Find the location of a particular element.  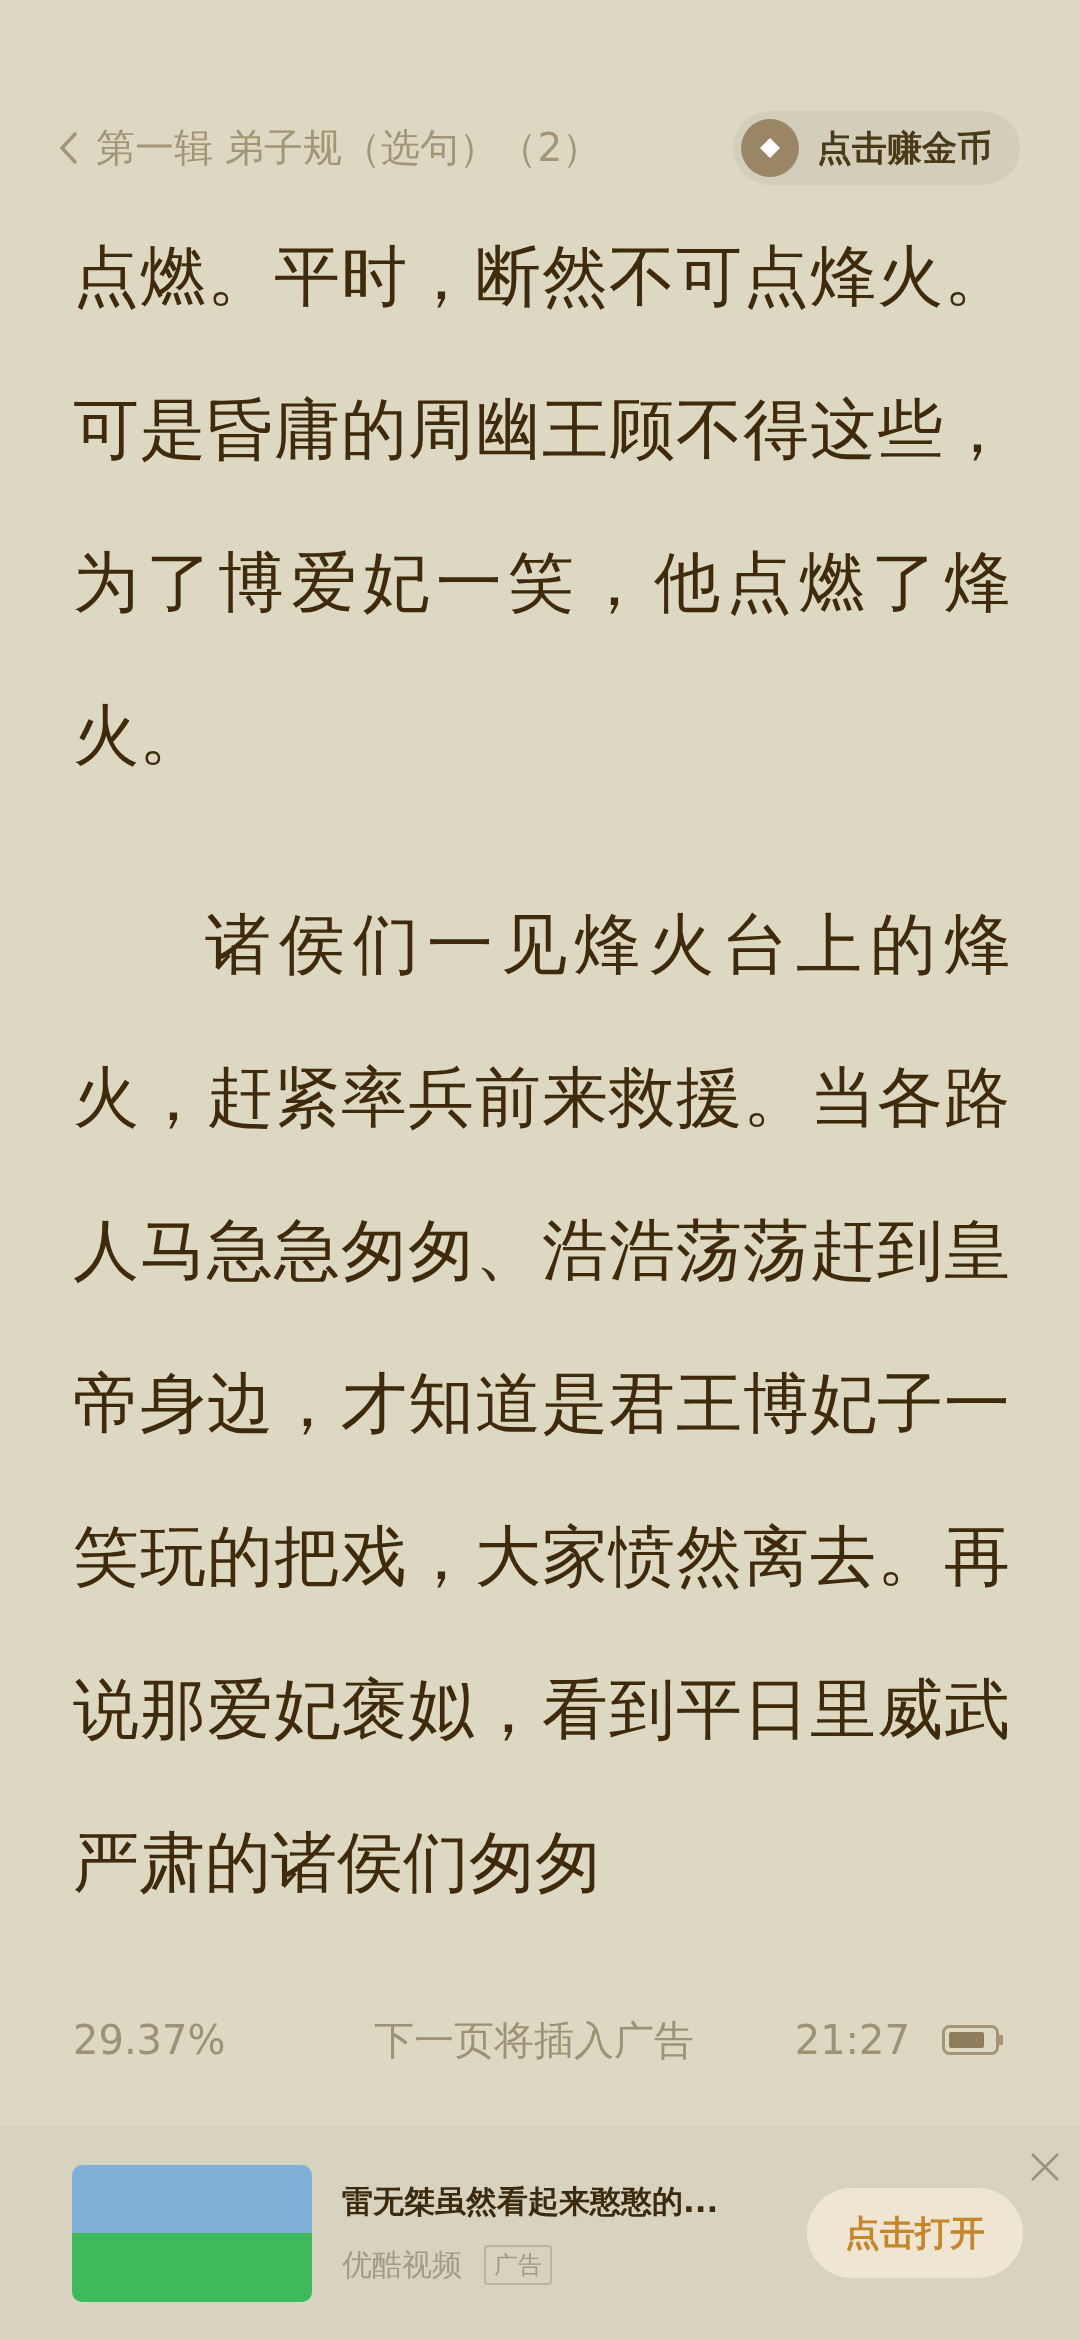

coin-icon is located at coordinates (770, 148).